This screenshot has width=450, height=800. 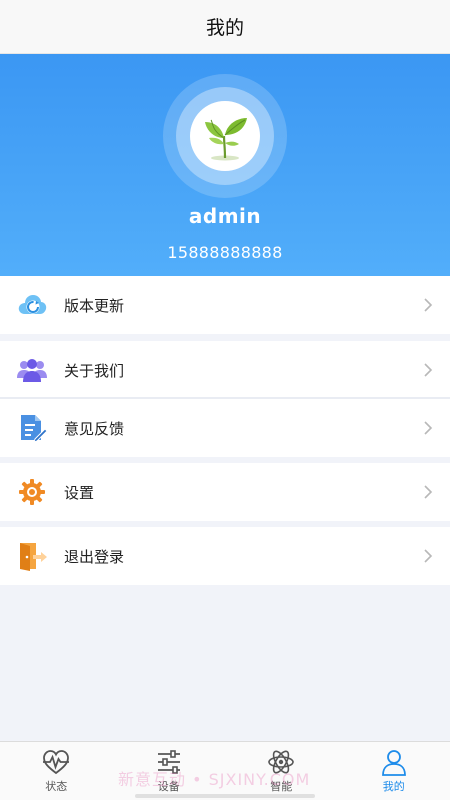 What do you see at coordinates (226, 139) in the screenshot?
I see `plant-avatar-icon` at bounding box center [226, 139].